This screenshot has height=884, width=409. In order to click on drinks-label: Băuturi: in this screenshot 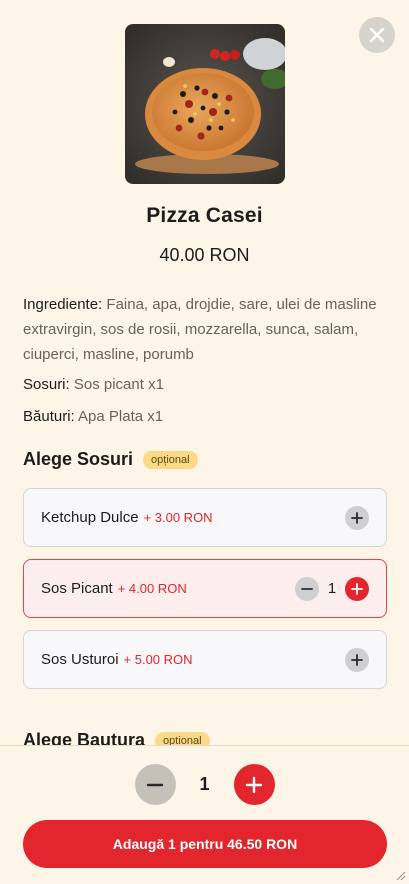, I will do `click(49, 416)`.